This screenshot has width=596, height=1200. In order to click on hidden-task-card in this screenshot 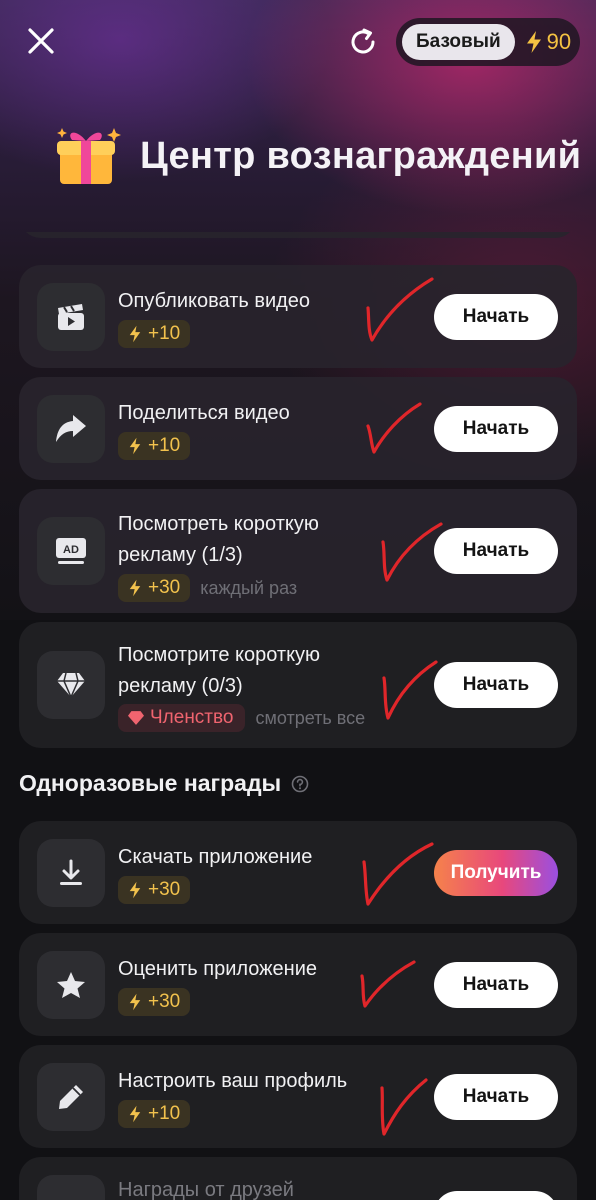, I will do `click(298, 235)`.